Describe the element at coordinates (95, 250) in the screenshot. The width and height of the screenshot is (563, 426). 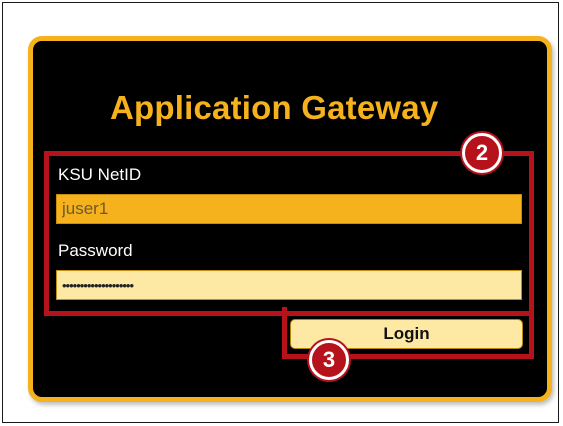
I see `password-label: Password` at that location.